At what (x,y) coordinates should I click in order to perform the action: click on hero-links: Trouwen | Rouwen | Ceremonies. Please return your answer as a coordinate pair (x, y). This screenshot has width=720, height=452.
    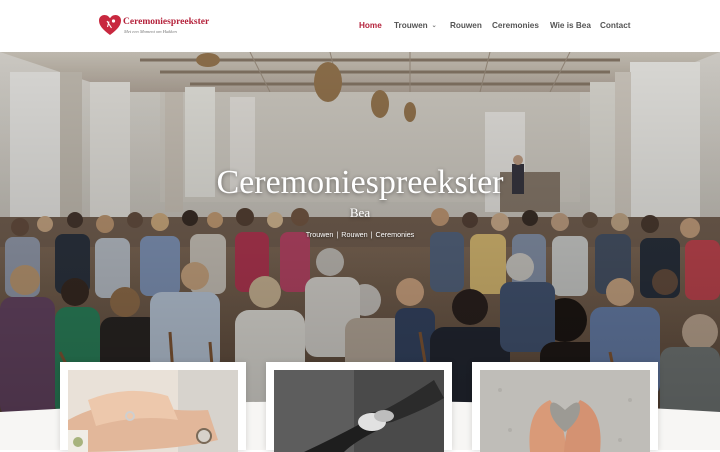
    Looking at the image, I should click on (360, 234).